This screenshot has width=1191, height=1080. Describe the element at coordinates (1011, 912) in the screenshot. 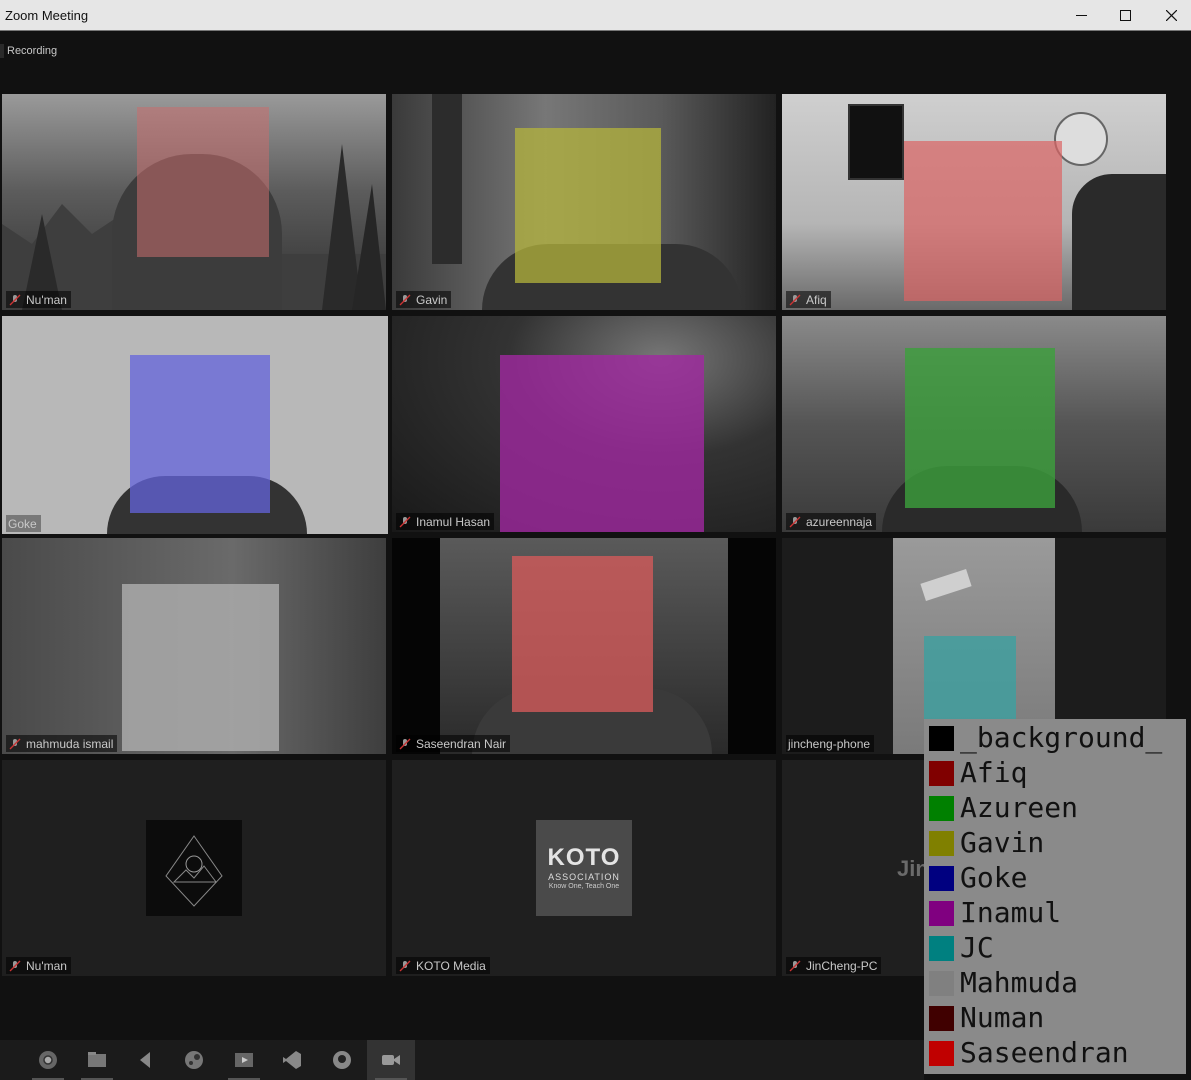

I see `legend-label: Inamul` at that location.